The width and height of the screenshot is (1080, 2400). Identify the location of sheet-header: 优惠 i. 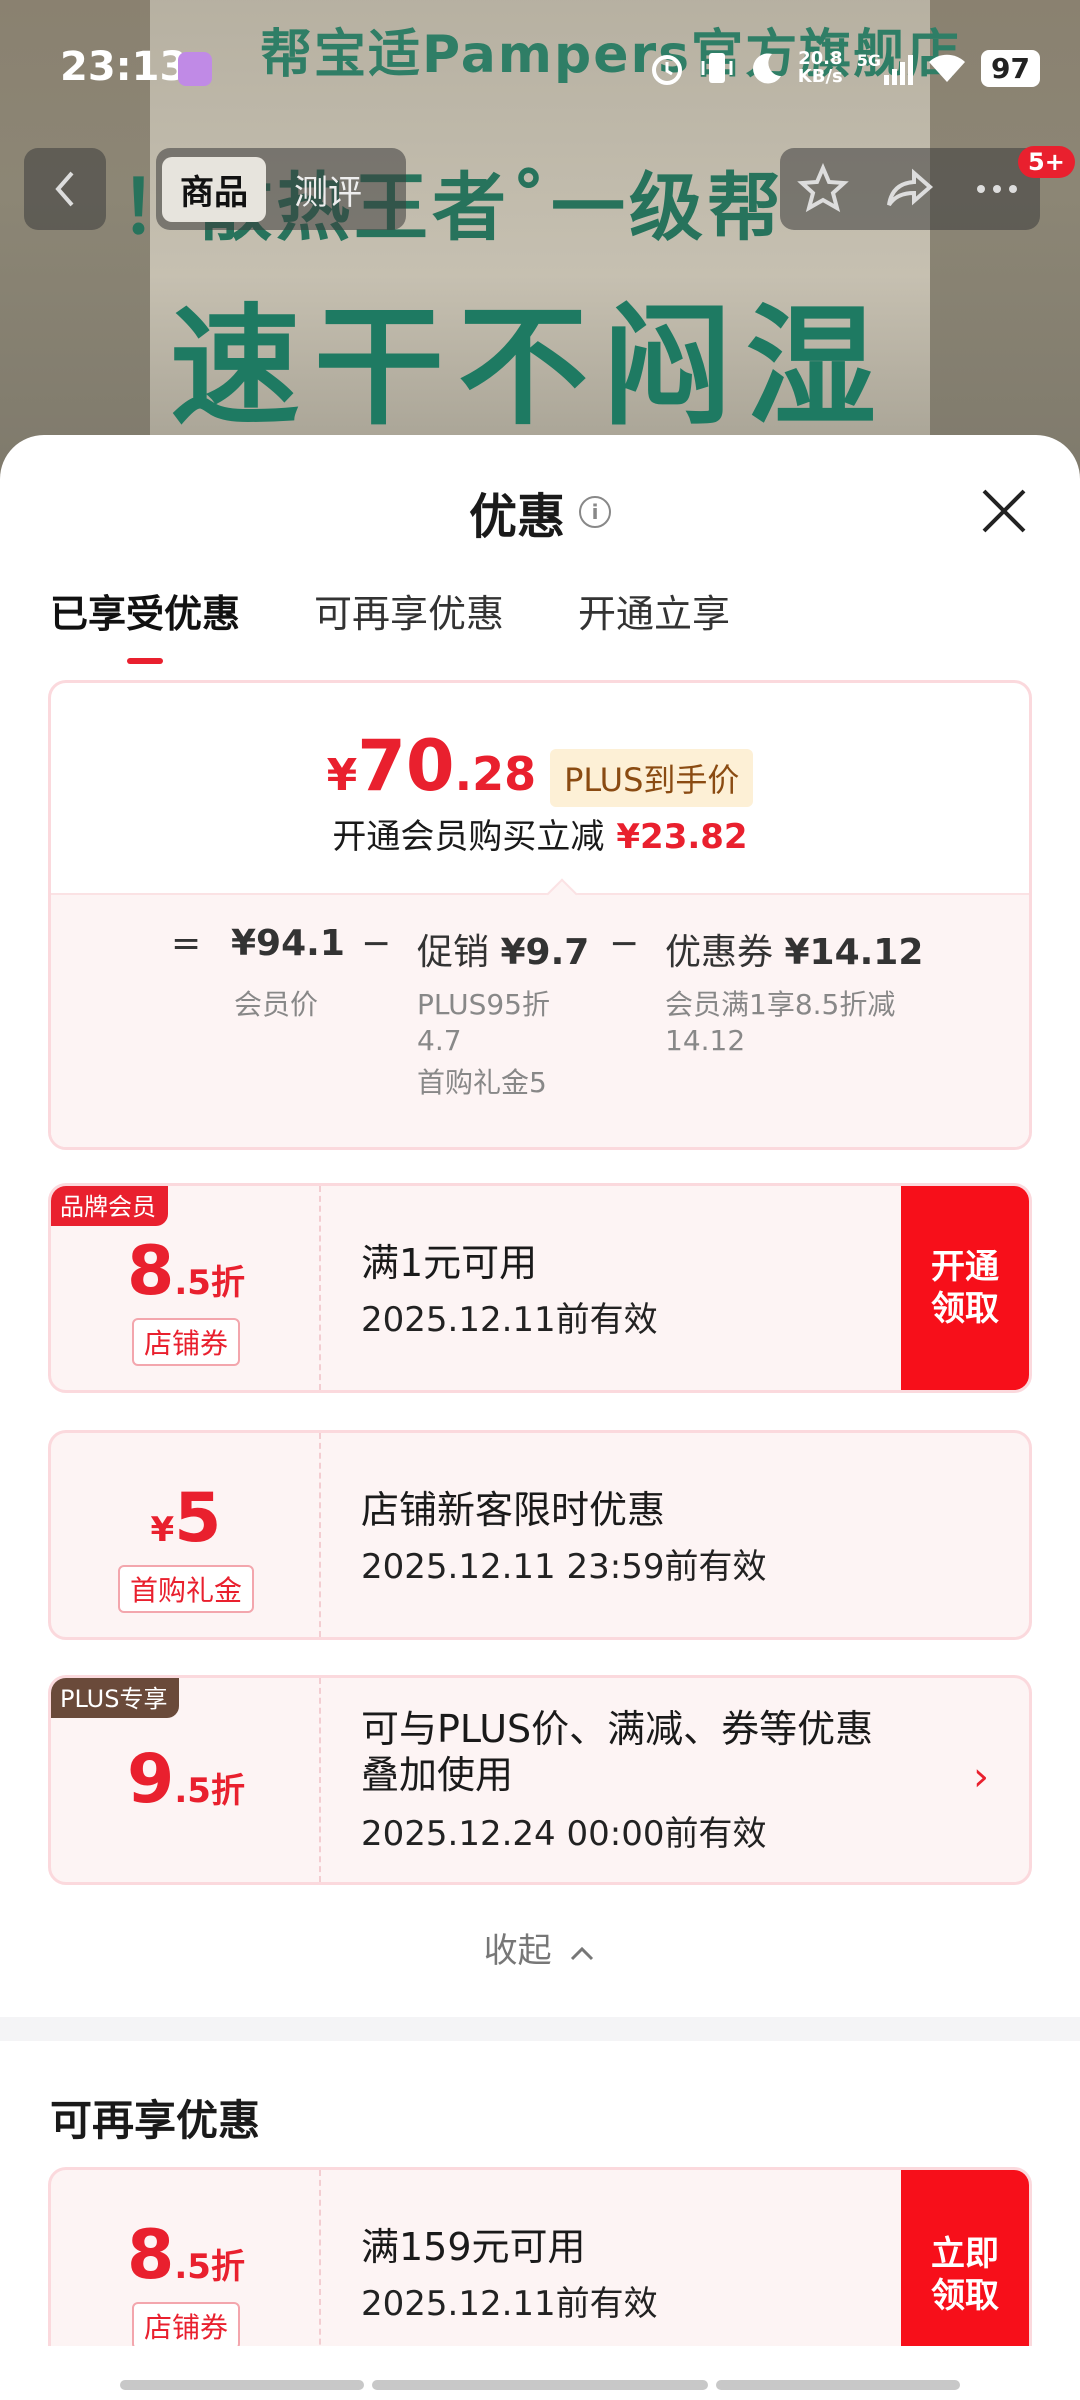
(540, 512).